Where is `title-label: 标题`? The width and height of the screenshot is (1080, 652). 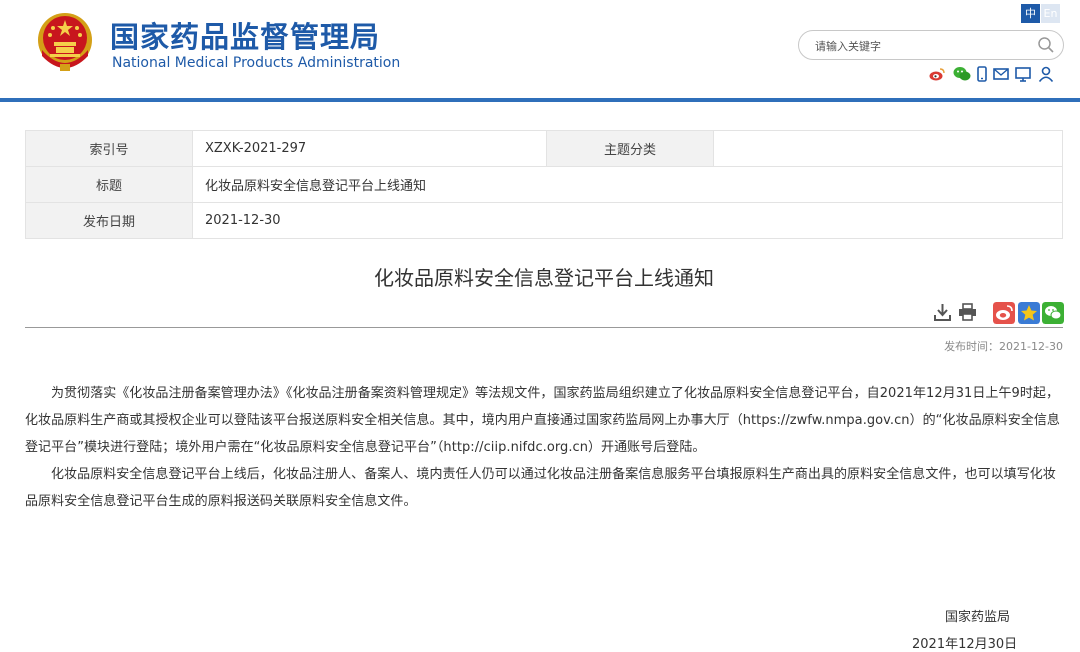 title-label: 标题 is located at coordinates (109, 184).